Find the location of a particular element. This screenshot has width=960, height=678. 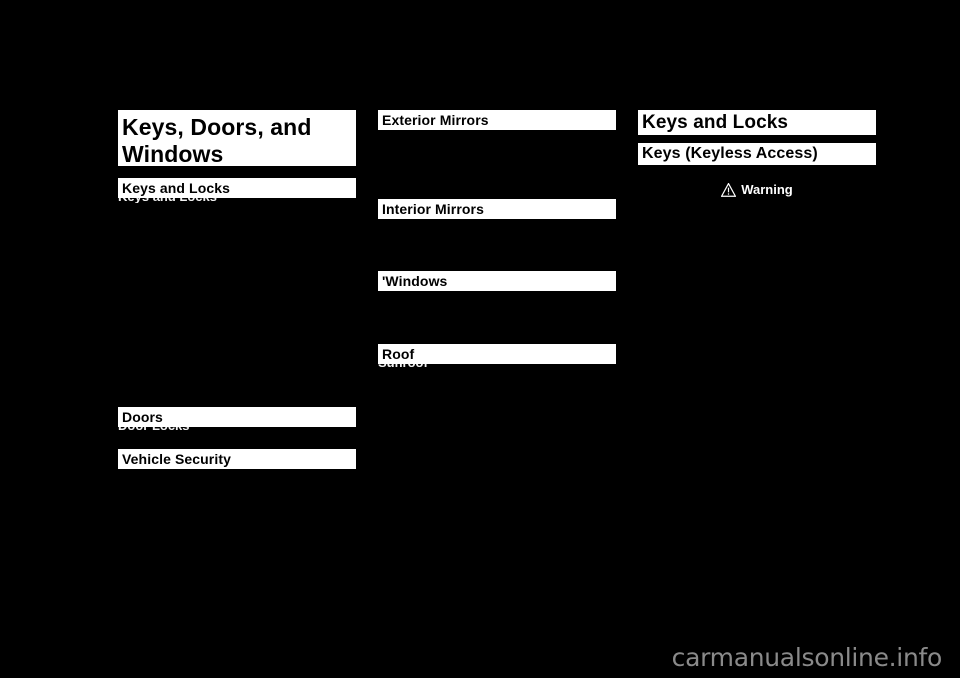

chapter-title: Keys, Doors, and Windows is located at coordinates (237, 138).